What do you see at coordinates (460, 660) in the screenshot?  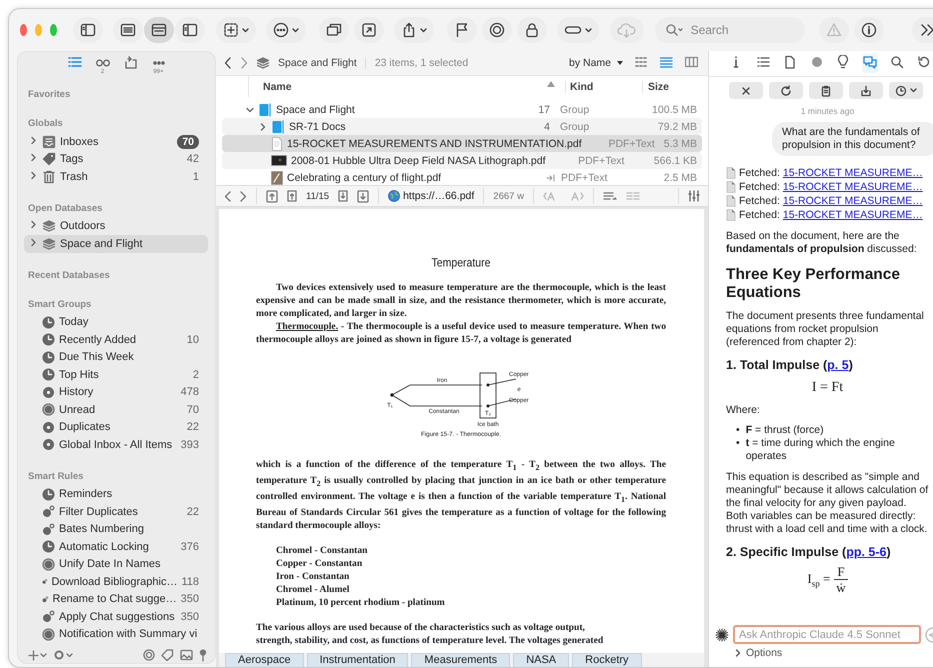 I see `tag: Measurements` at bounding box center [460, 660].